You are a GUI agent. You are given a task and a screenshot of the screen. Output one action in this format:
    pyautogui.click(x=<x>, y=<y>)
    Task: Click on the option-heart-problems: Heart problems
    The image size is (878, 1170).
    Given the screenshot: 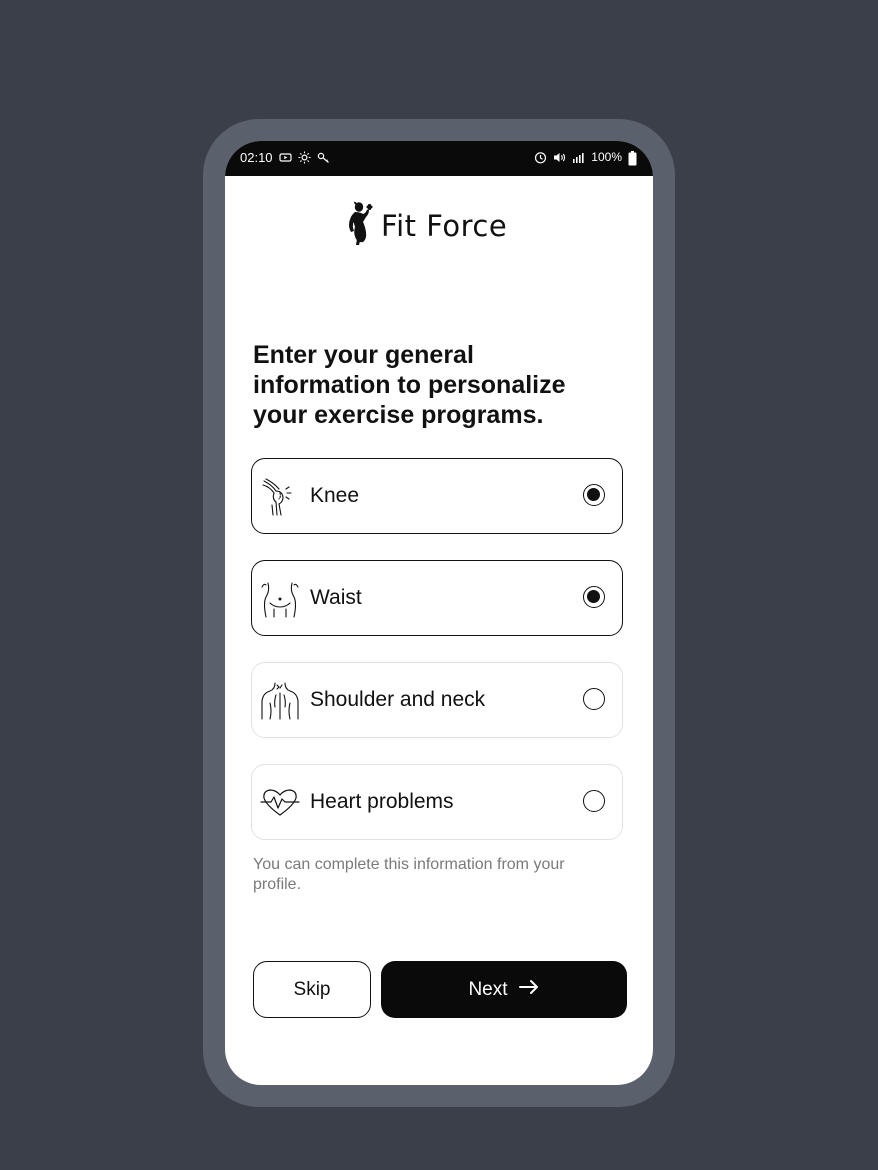 What is the action you would take?
    pyautogui.click(x=437, y=802)
    